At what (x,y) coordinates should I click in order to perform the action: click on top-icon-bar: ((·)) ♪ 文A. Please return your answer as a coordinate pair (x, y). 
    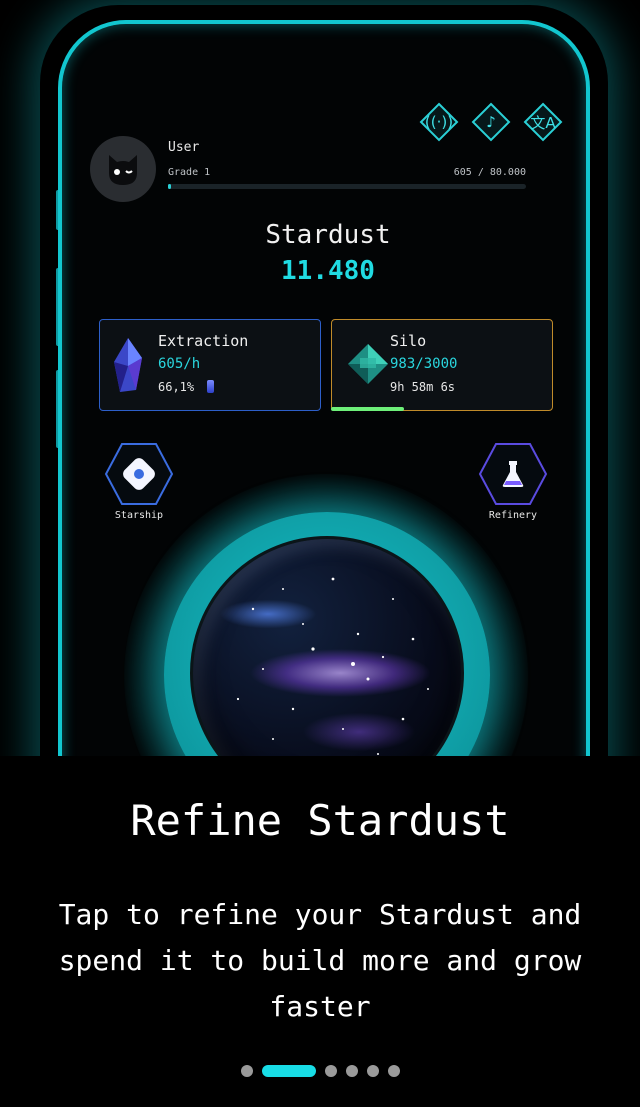
    Looking at the image, I should click on (491, 122).